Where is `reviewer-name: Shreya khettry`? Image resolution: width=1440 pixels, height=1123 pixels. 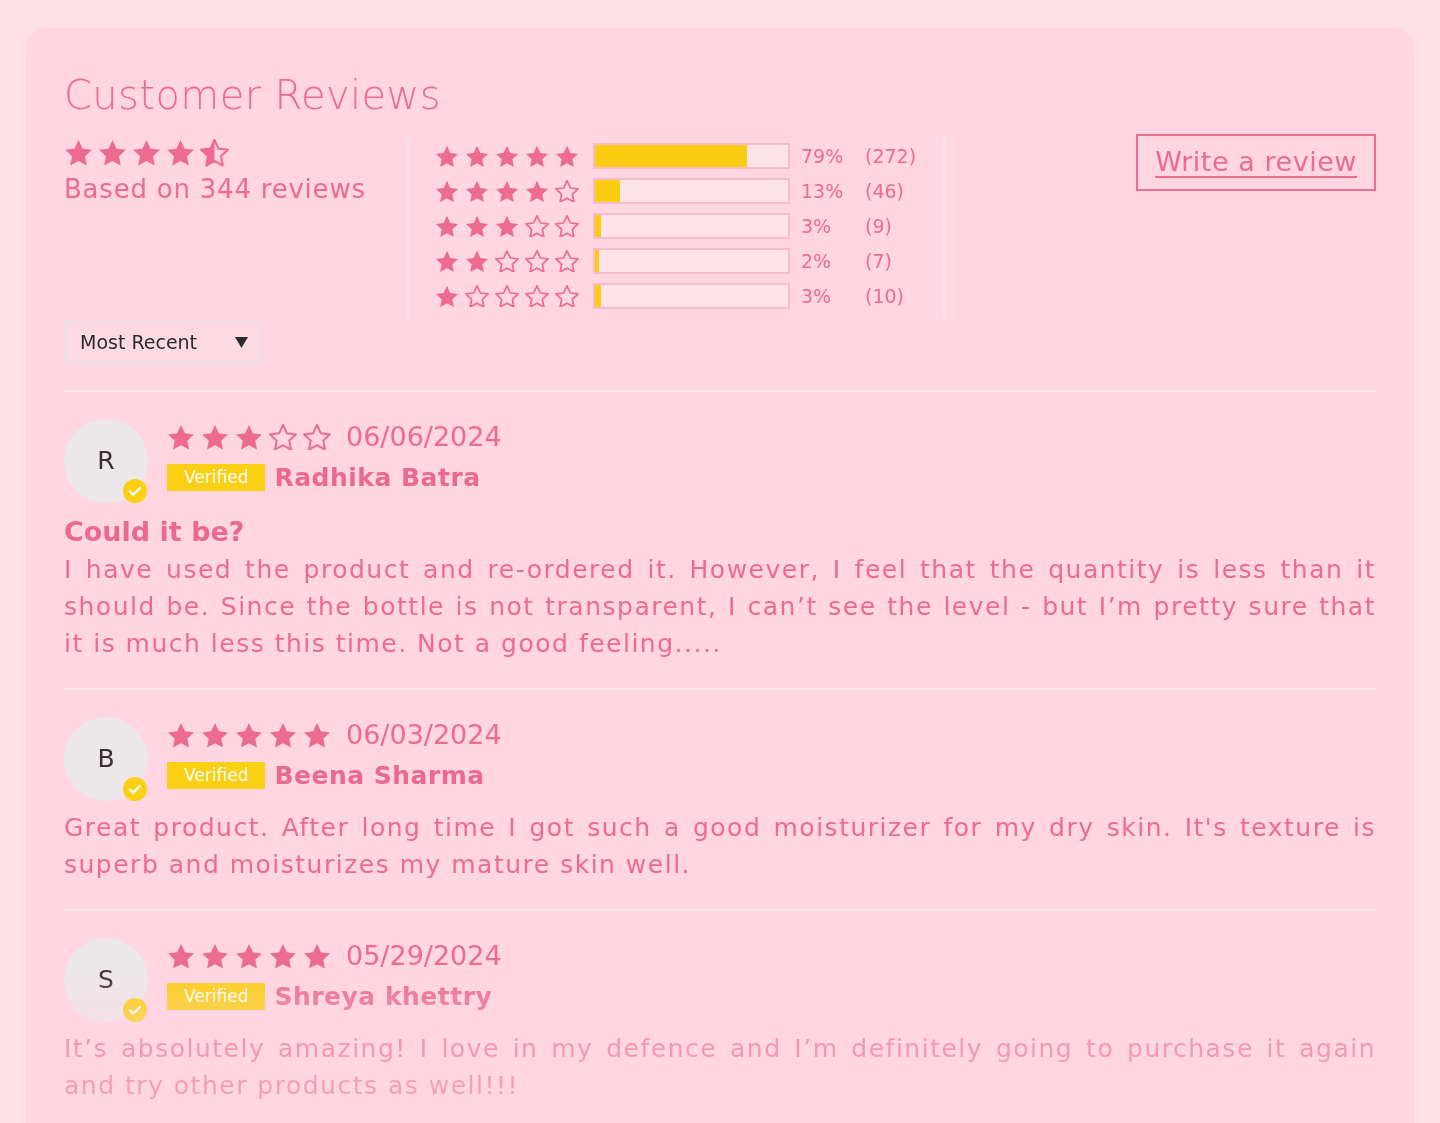 reviewer-name: Shreya khettry is located at coordinates (383, 997).